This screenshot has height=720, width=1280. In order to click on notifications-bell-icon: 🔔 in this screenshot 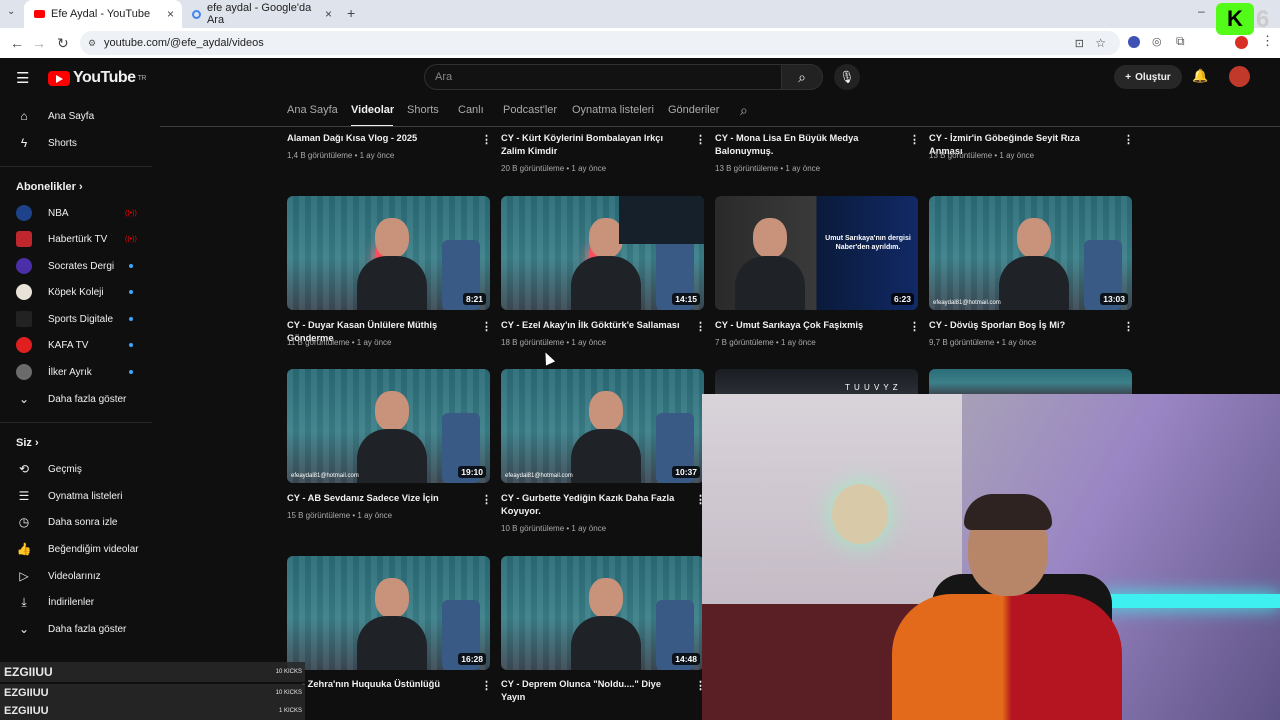, I will do `click(1200, 76)`.